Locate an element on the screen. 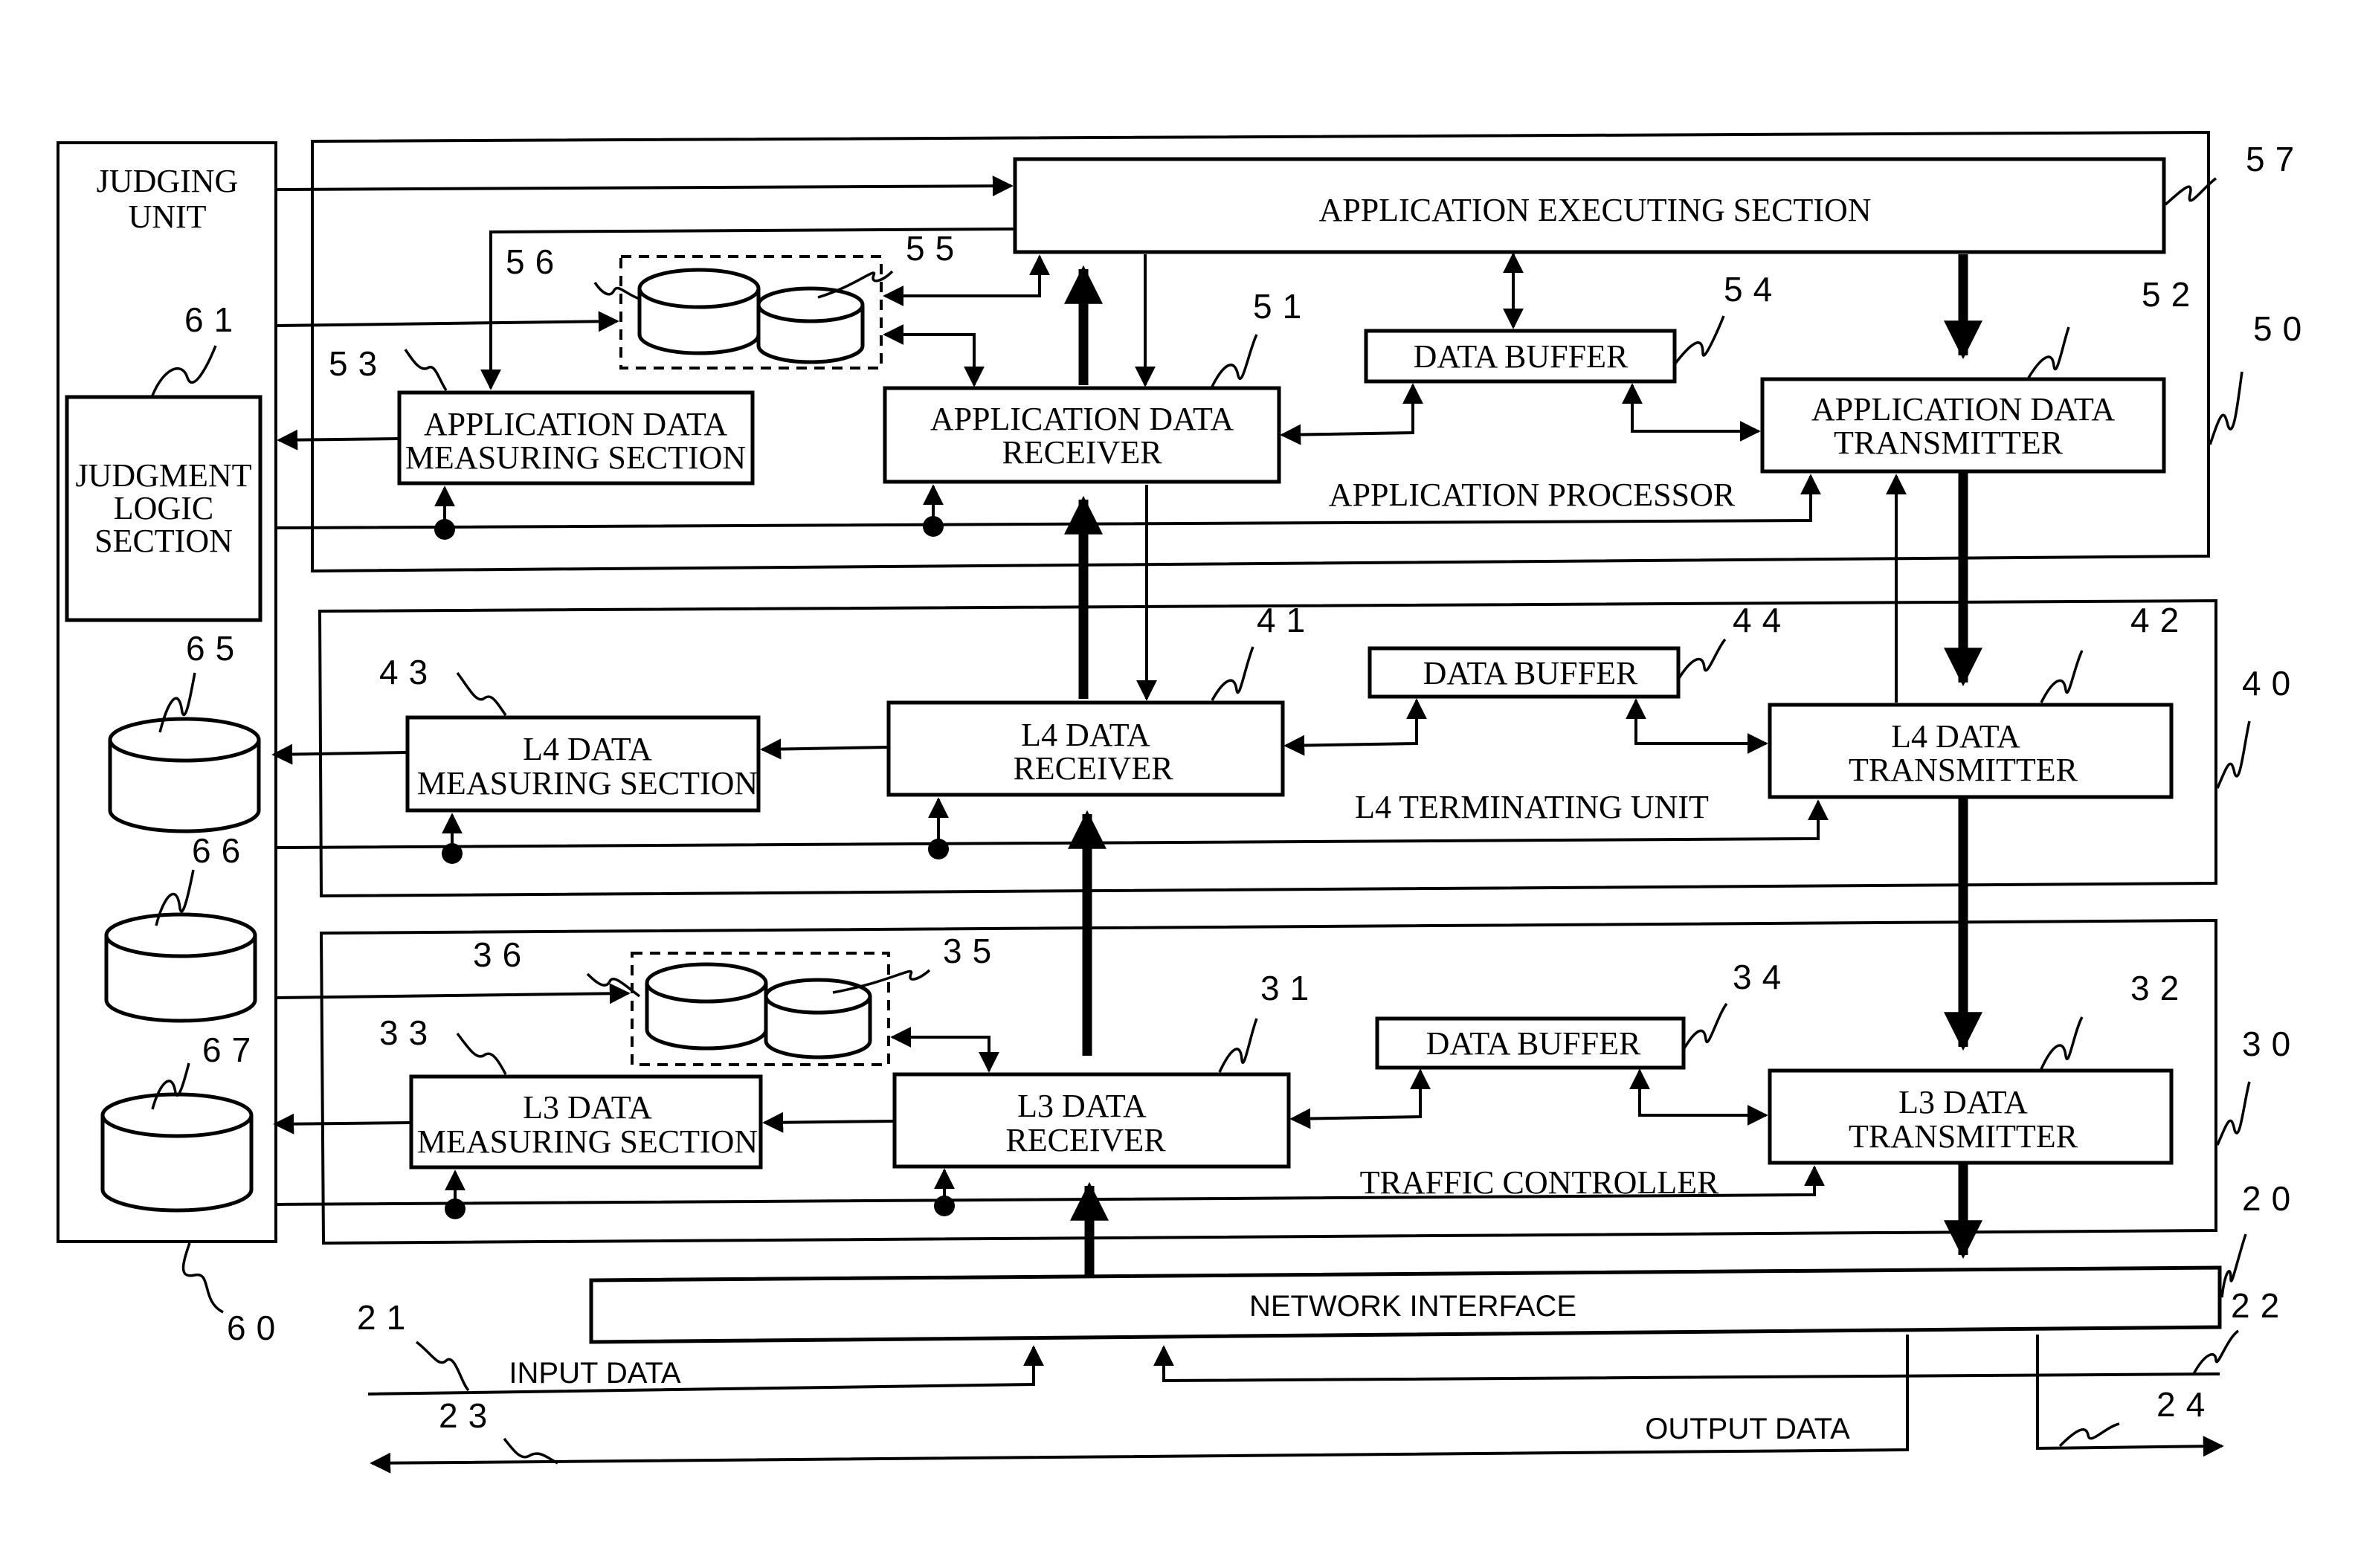 This screenshot has height=1568, width=2358. output-data-label: OUTPUT DATA is located at coordinates (1747, 1429).